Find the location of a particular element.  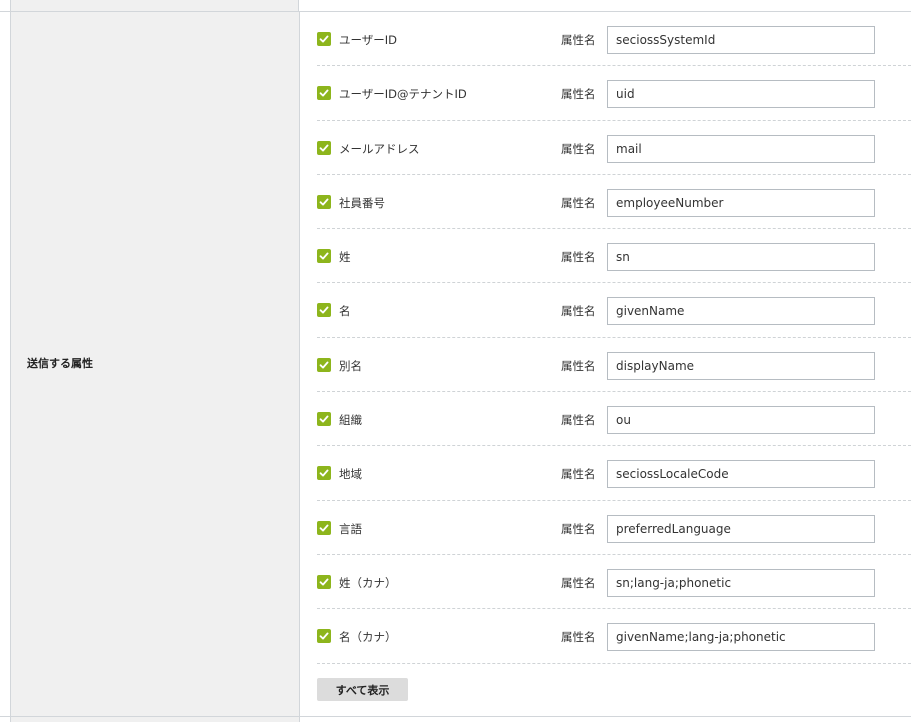

attribute-row: ユーザーID 属性名 is located at coordinates (614, 39).